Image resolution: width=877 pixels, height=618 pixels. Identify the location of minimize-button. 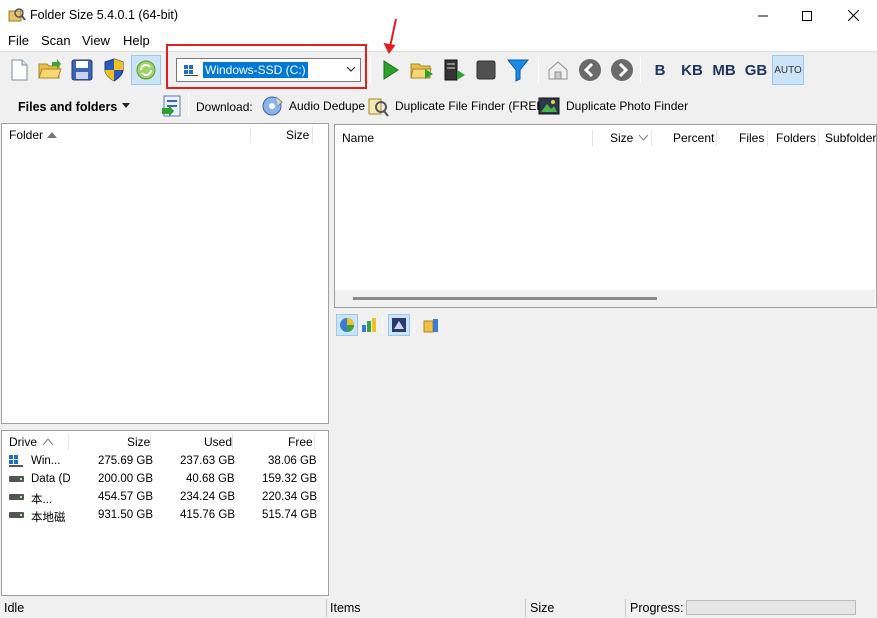
(763, 15).